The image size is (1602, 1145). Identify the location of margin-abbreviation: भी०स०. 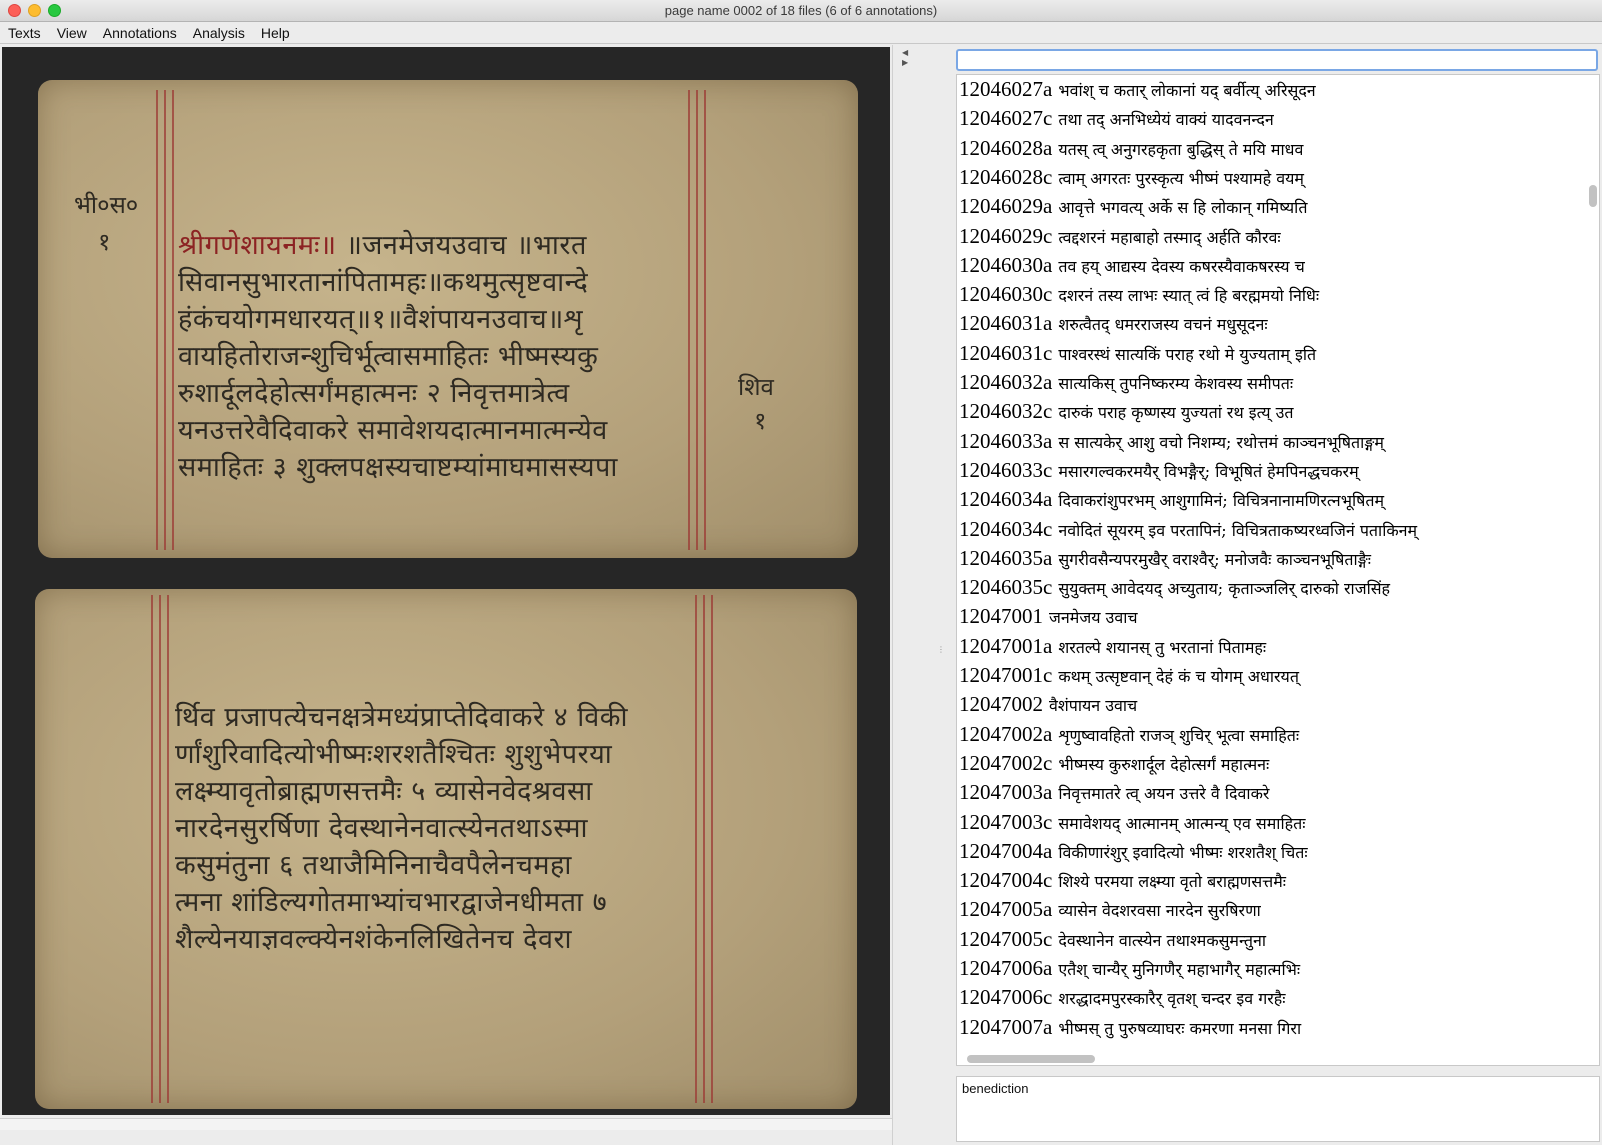
(106, 205).